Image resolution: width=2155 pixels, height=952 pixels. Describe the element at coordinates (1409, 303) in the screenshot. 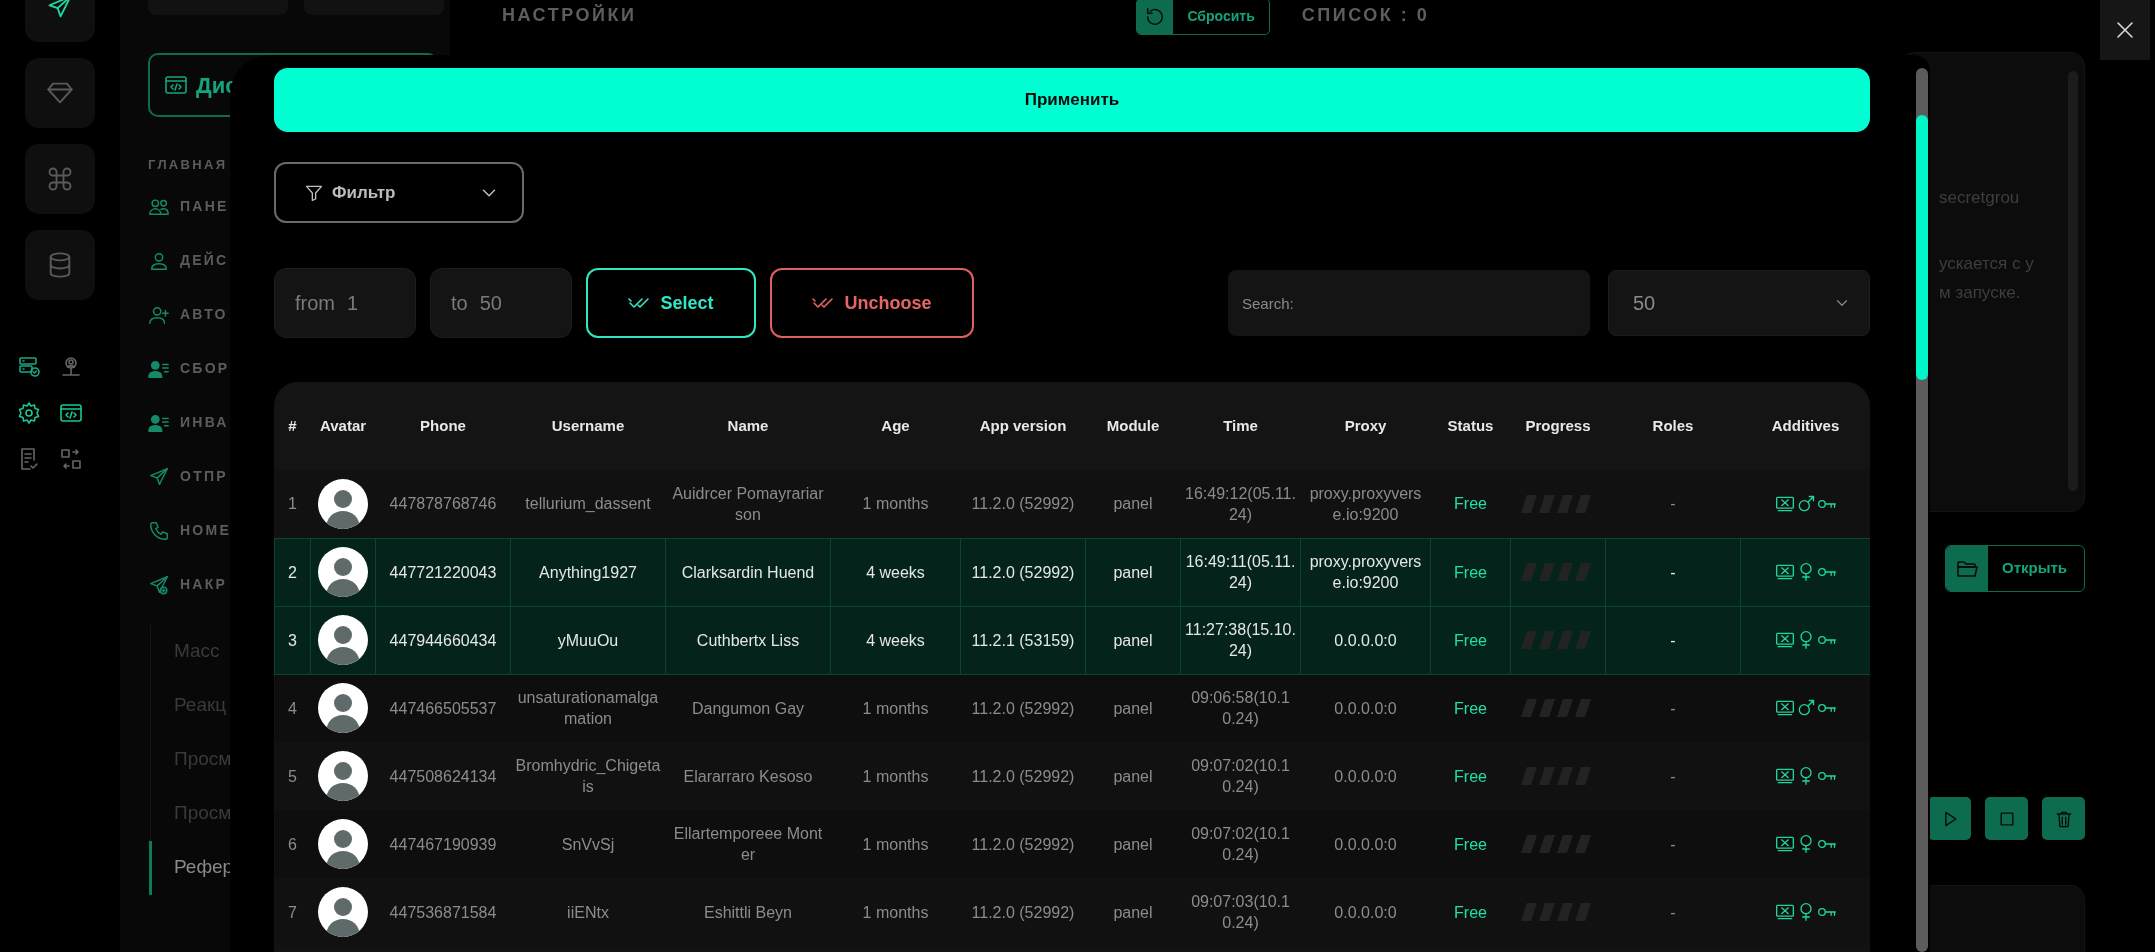

I see `search-field: Search:` at that location.